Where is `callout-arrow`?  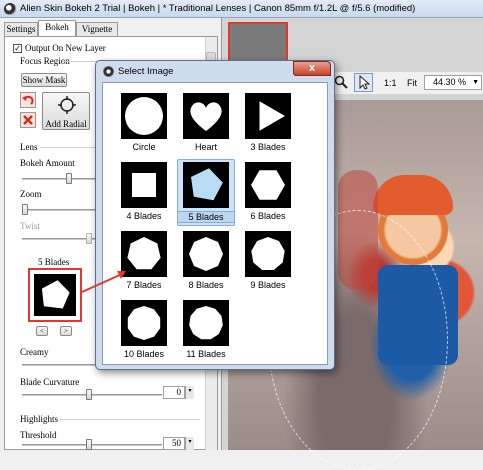 callout-arrow is located at coordinates (103, 282).